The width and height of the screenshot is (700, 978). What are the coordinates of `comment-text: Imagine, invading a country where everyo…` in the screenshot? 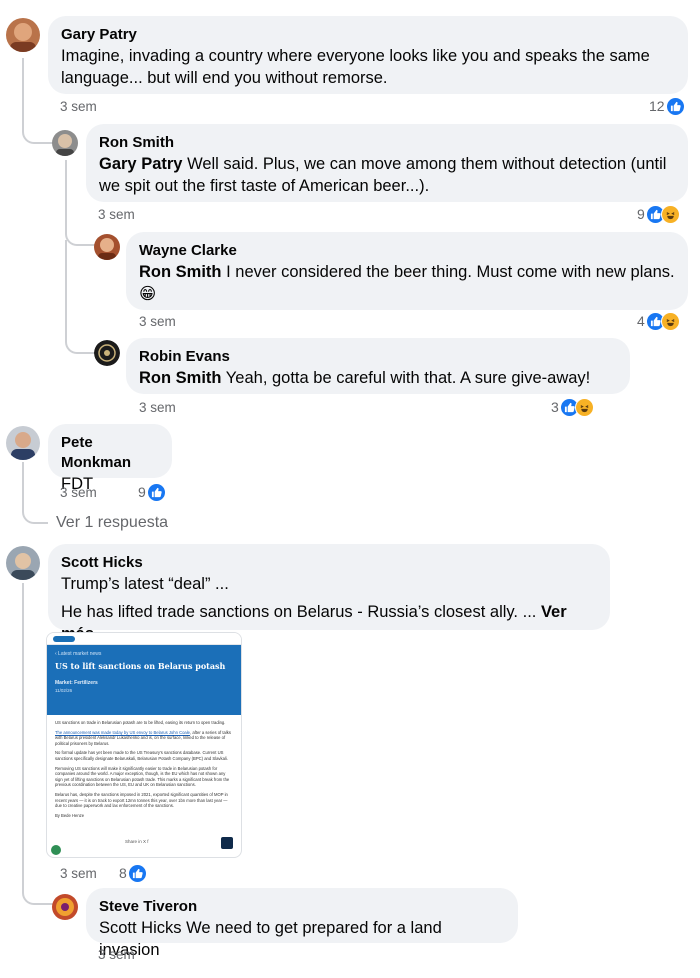 It's located at (355, 56).